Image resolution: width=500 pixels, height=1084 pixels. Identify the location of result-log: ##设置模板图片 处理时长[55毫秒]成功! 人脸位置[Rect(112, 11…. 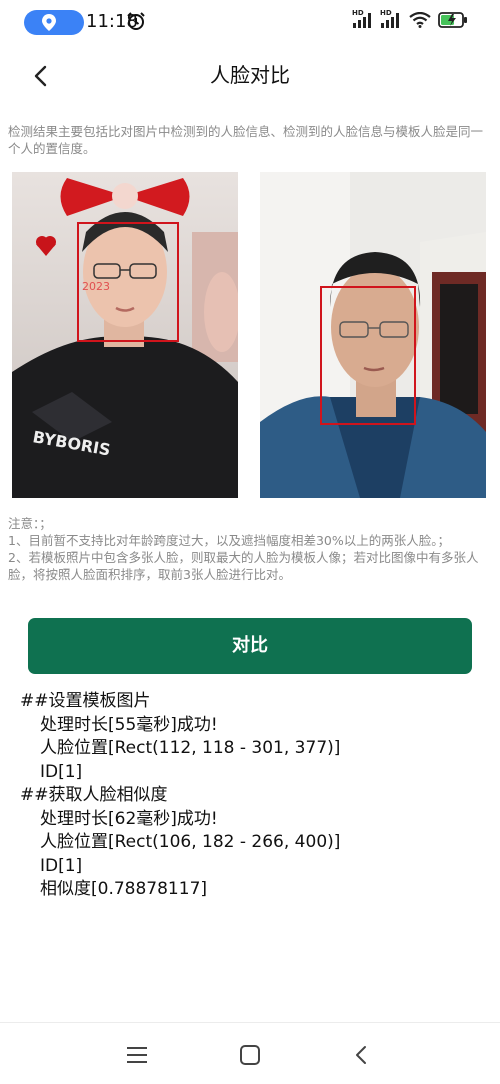
(180, 796).